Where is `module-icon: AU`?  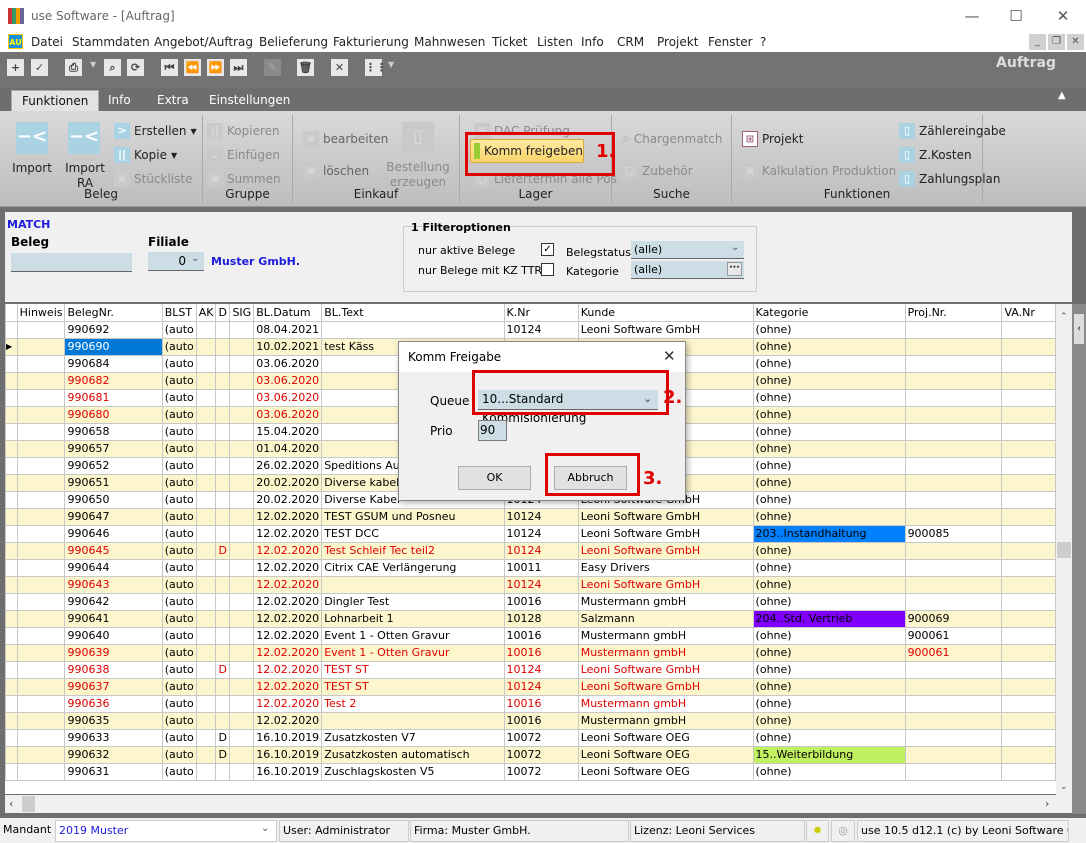 module-icon: AU is located at coordinates (15, 41).